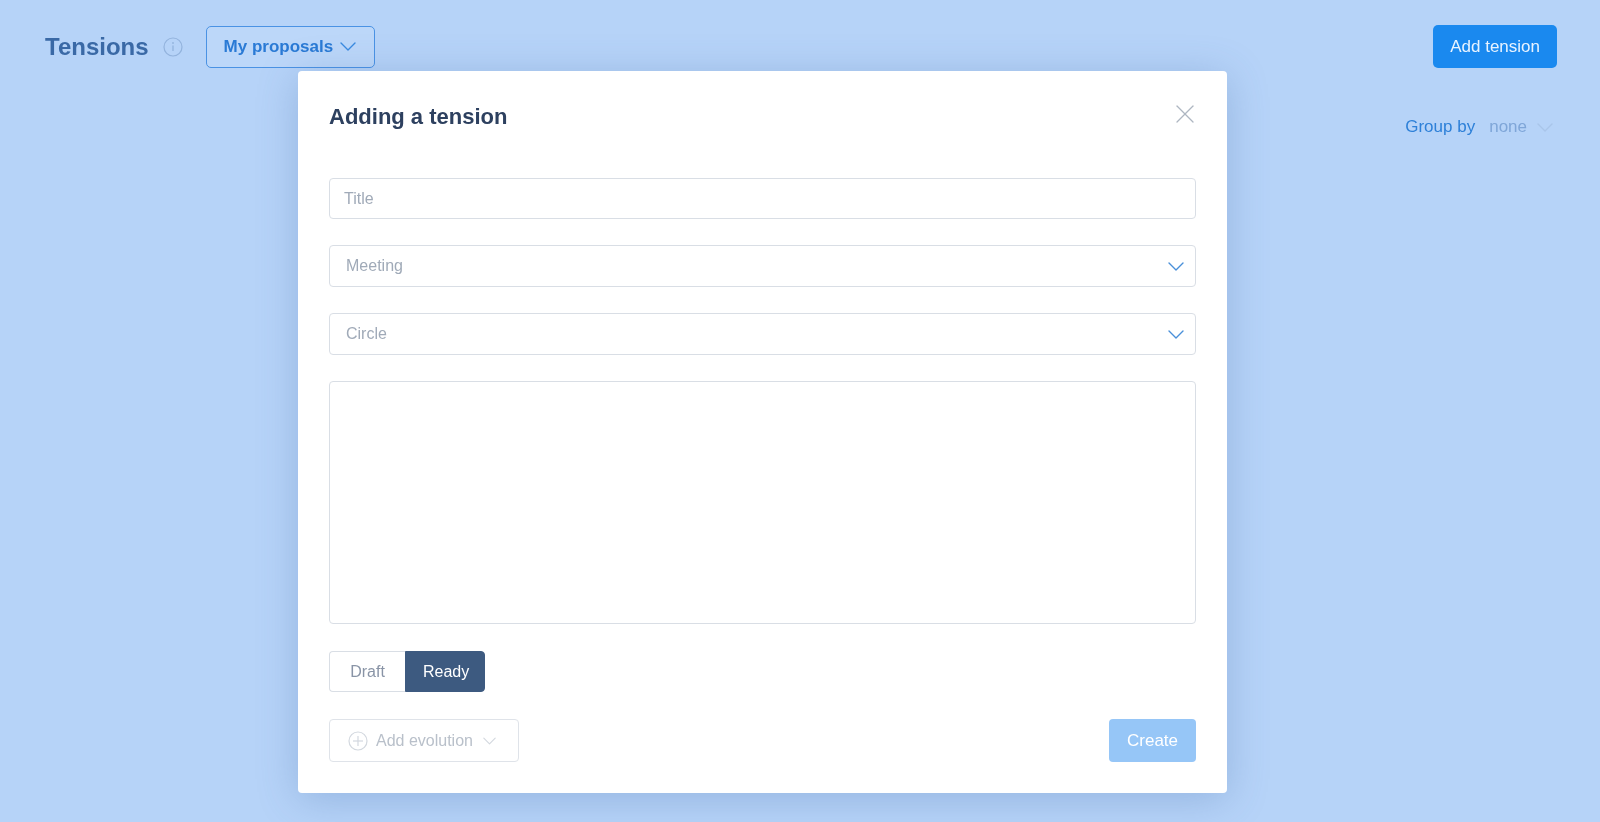 Image resolution: width=1600 pixels, height=822 pixels. I want to click on meeting-select: Meeting, so click(762, 266).